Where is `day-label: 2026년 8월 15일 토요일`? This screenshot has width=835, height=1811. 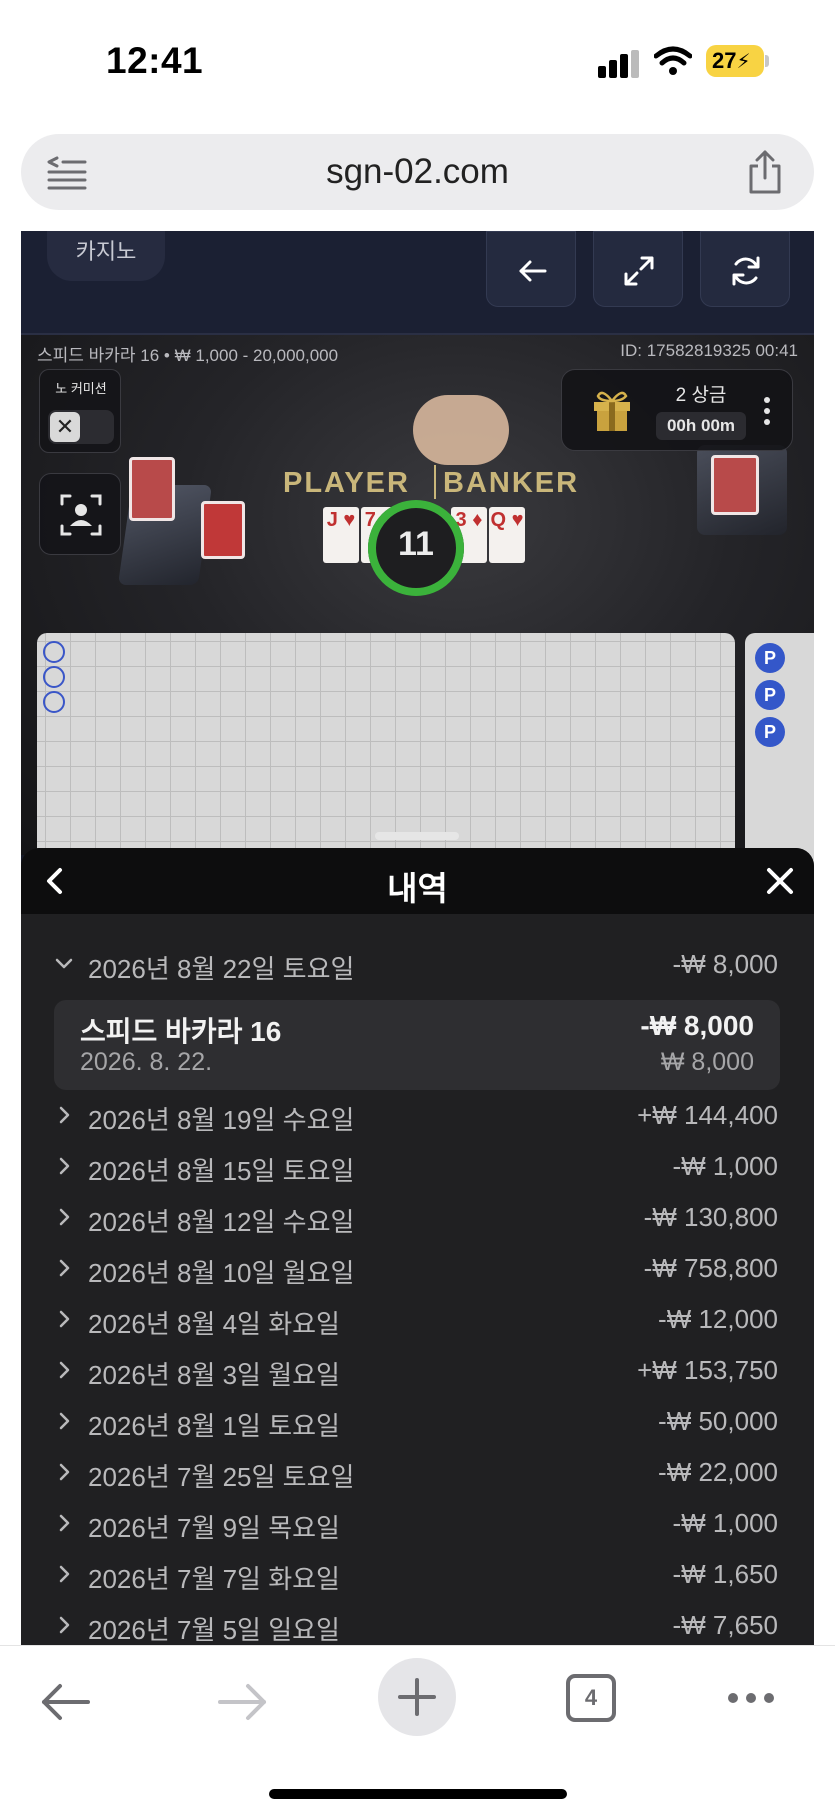
day-label: 2026년 8월 15일 토요일 is located at coordinates (221, 1171).